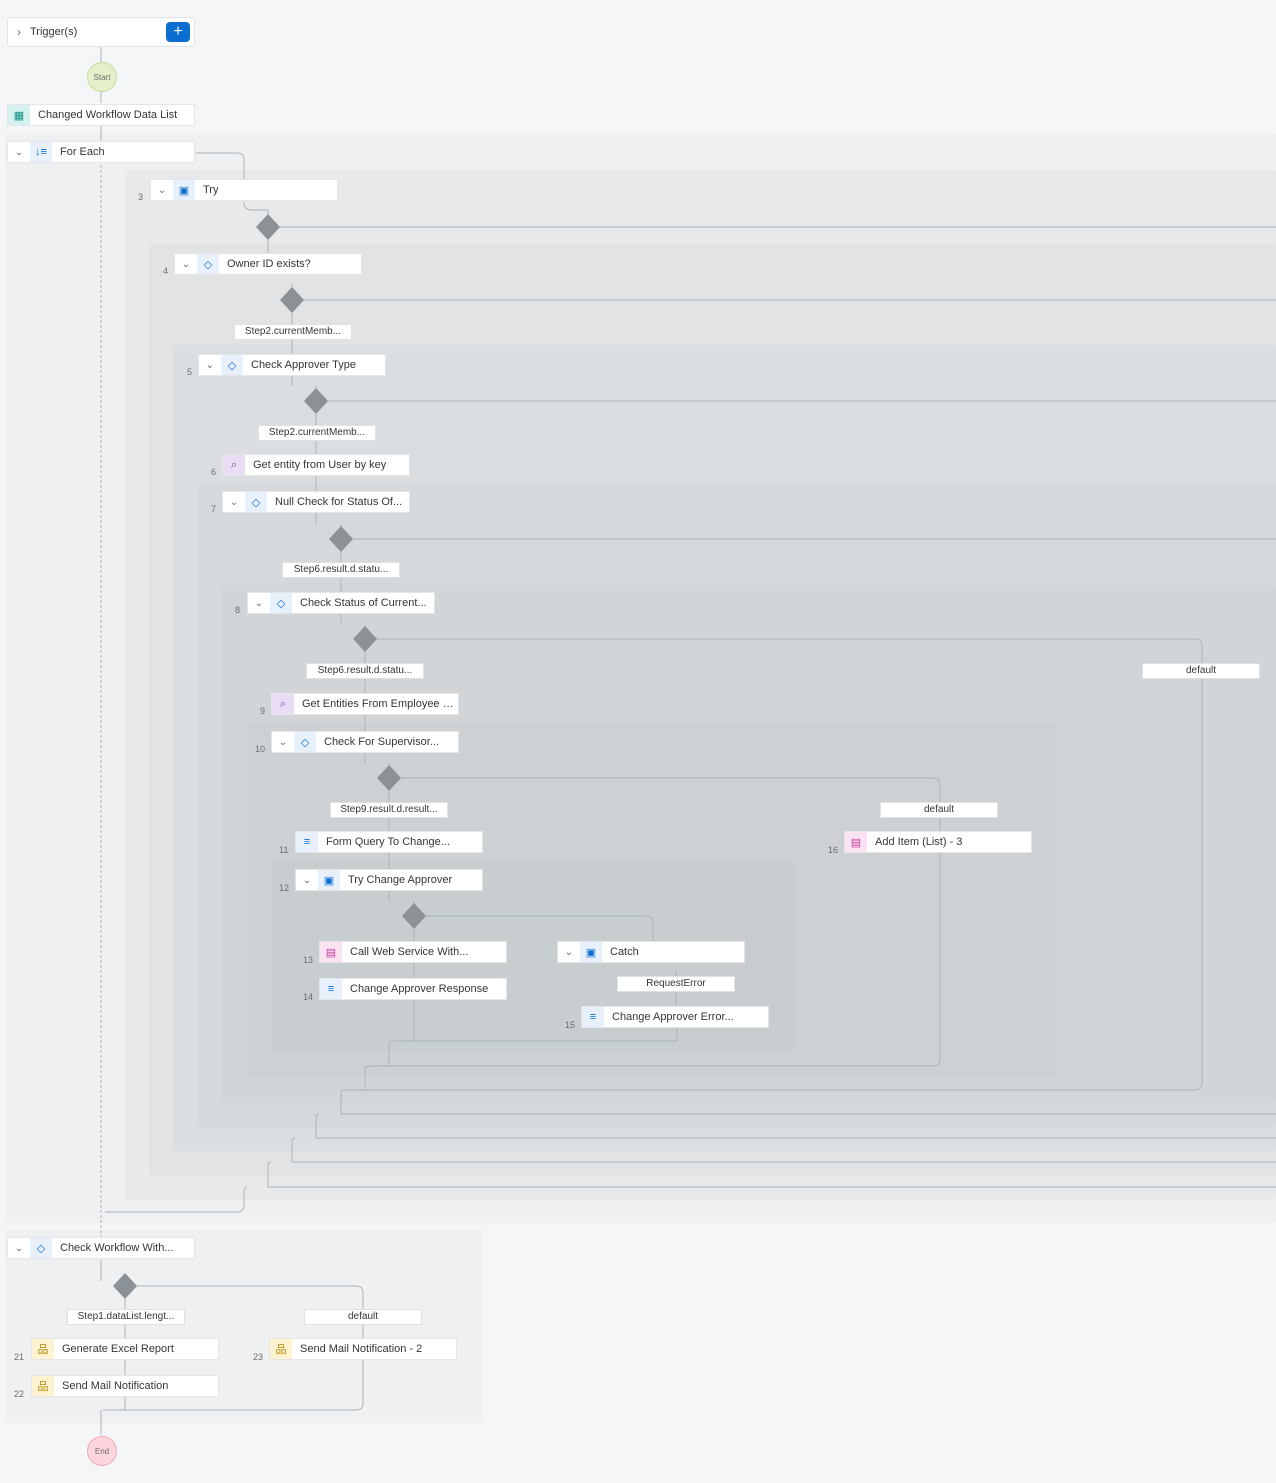 This screenshot has height=1483, width=1276. What do you see at coordinates (19, 32) in the screenshot?
I see `chevron-right-circle-icon: ›` at bounding box center [19, 32].